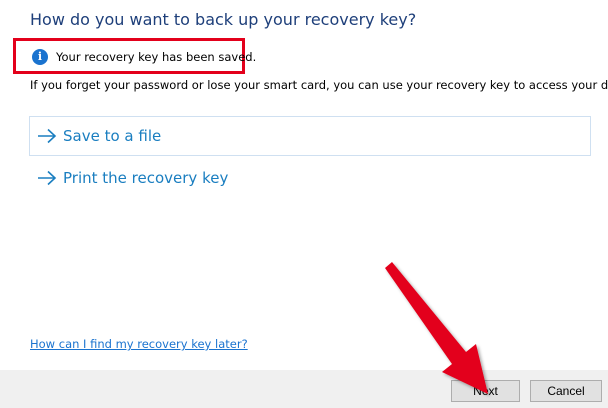 The image size is (608, 408). What do you see at coordinates (304, 389) in the screenshot?
I see `footer-bar: Next Cancel` at bounding box center [304, 389].